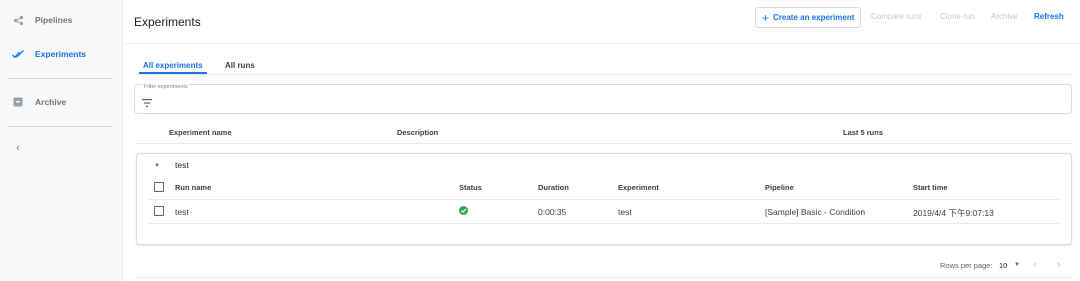 The image size is (1080, 281). I want to click on select-all-checkbox, so click(159, 187).